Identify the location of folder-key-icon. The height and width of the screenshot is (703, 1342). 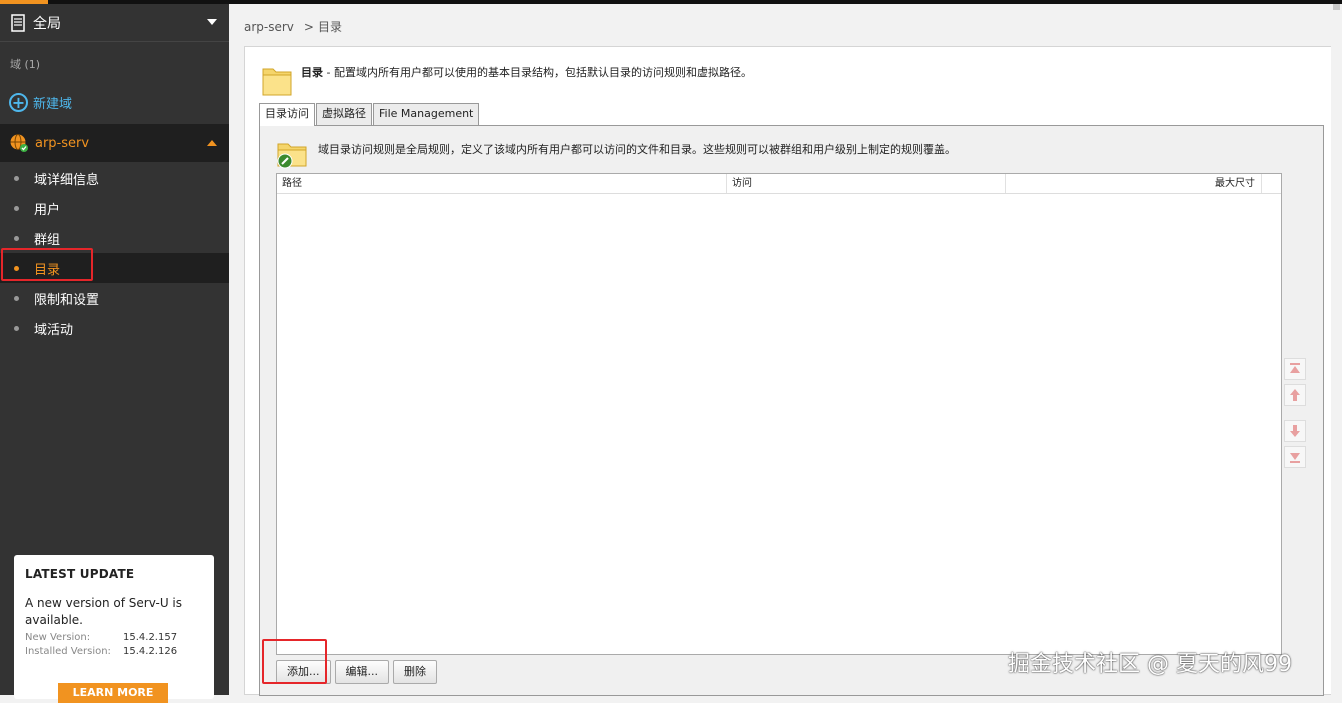
(292, 156).